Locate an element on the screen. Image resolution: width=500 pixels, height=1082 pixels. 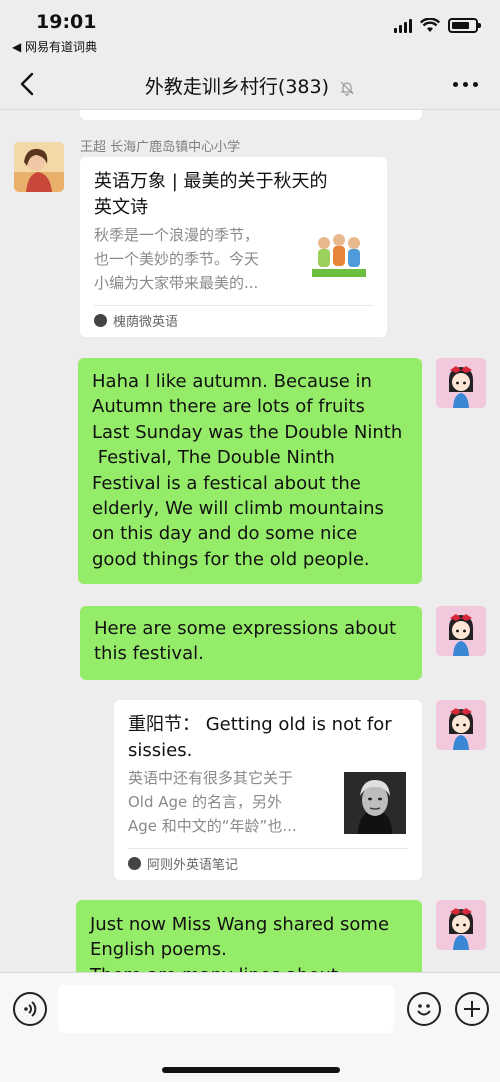
message-line: English poems. is located at coordinates (158, 950).